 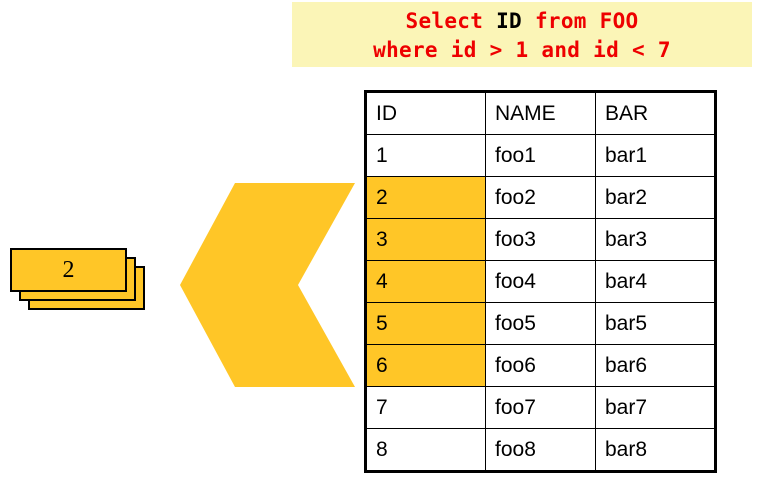 What do you see at coordinates (655, 365) in the screenshot?
I see `cell-bar: bar6` at bounding box center [655, 365].